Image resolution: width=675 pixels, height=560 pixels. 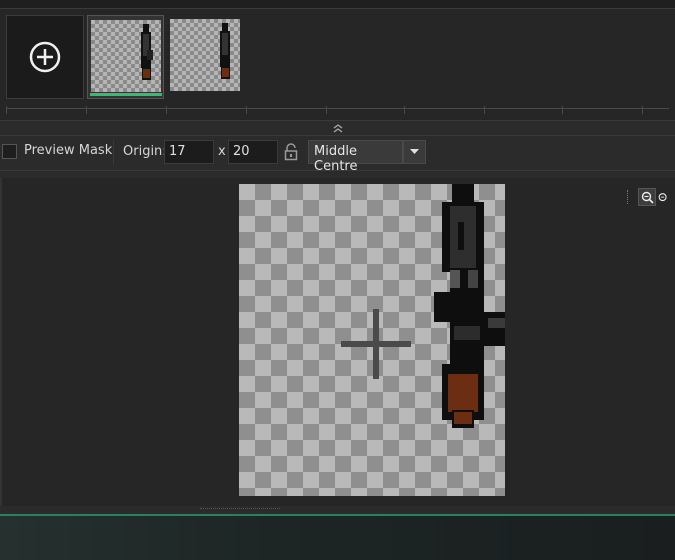 I want to click on origin-preset-select: Middle Centre, so click(x=355, y=157).